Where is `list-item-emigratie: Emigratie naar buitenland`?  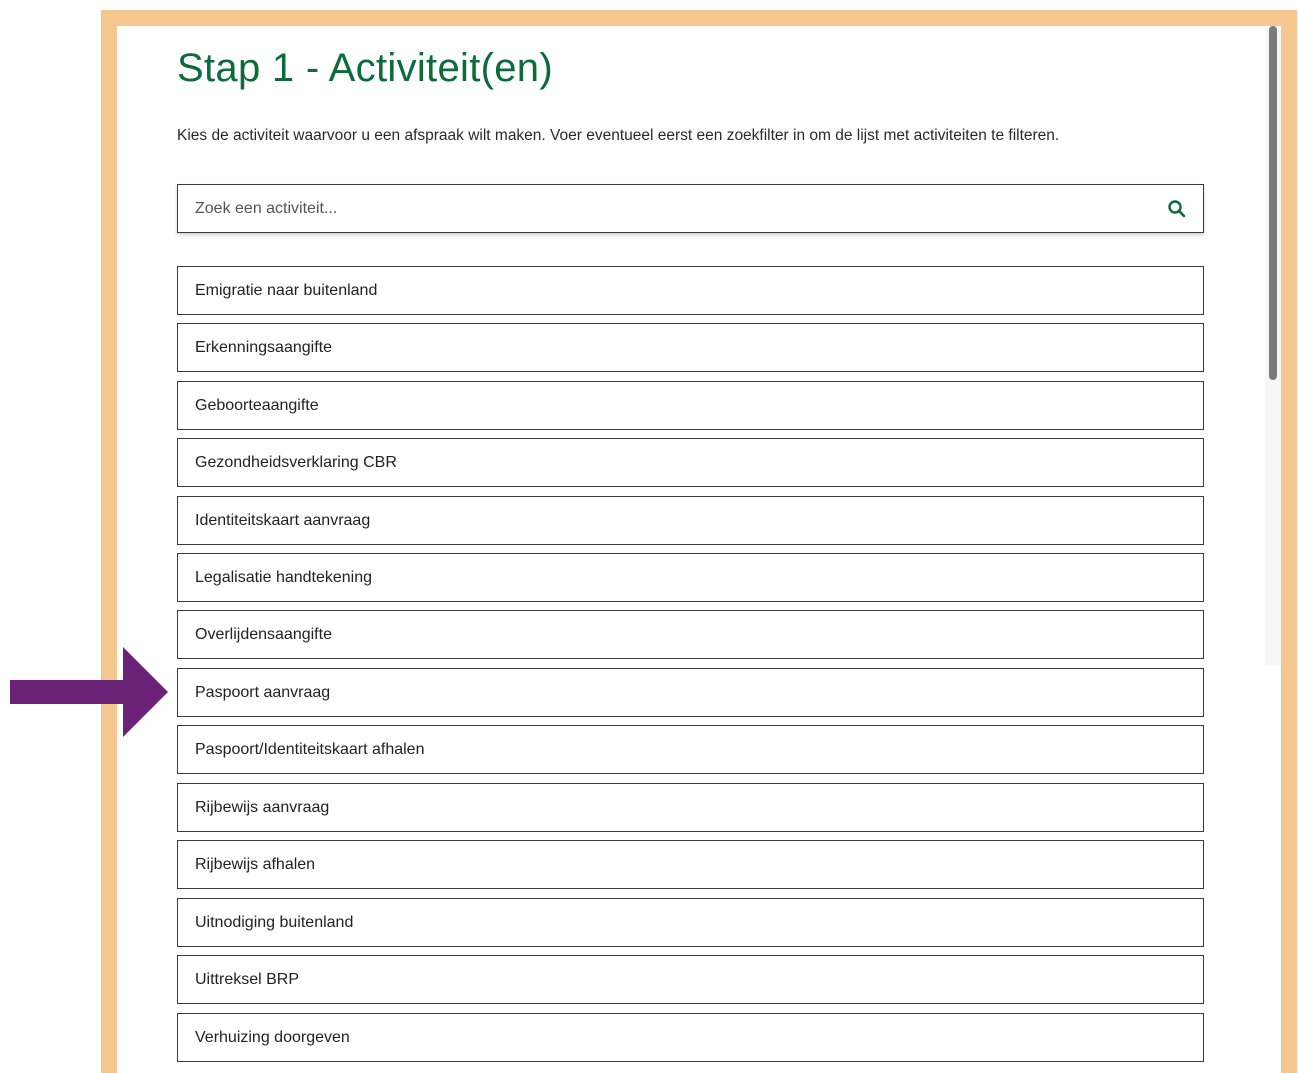 list-item-emigratie: Emigratie naar buitenland is located at coordinates (690, 290).